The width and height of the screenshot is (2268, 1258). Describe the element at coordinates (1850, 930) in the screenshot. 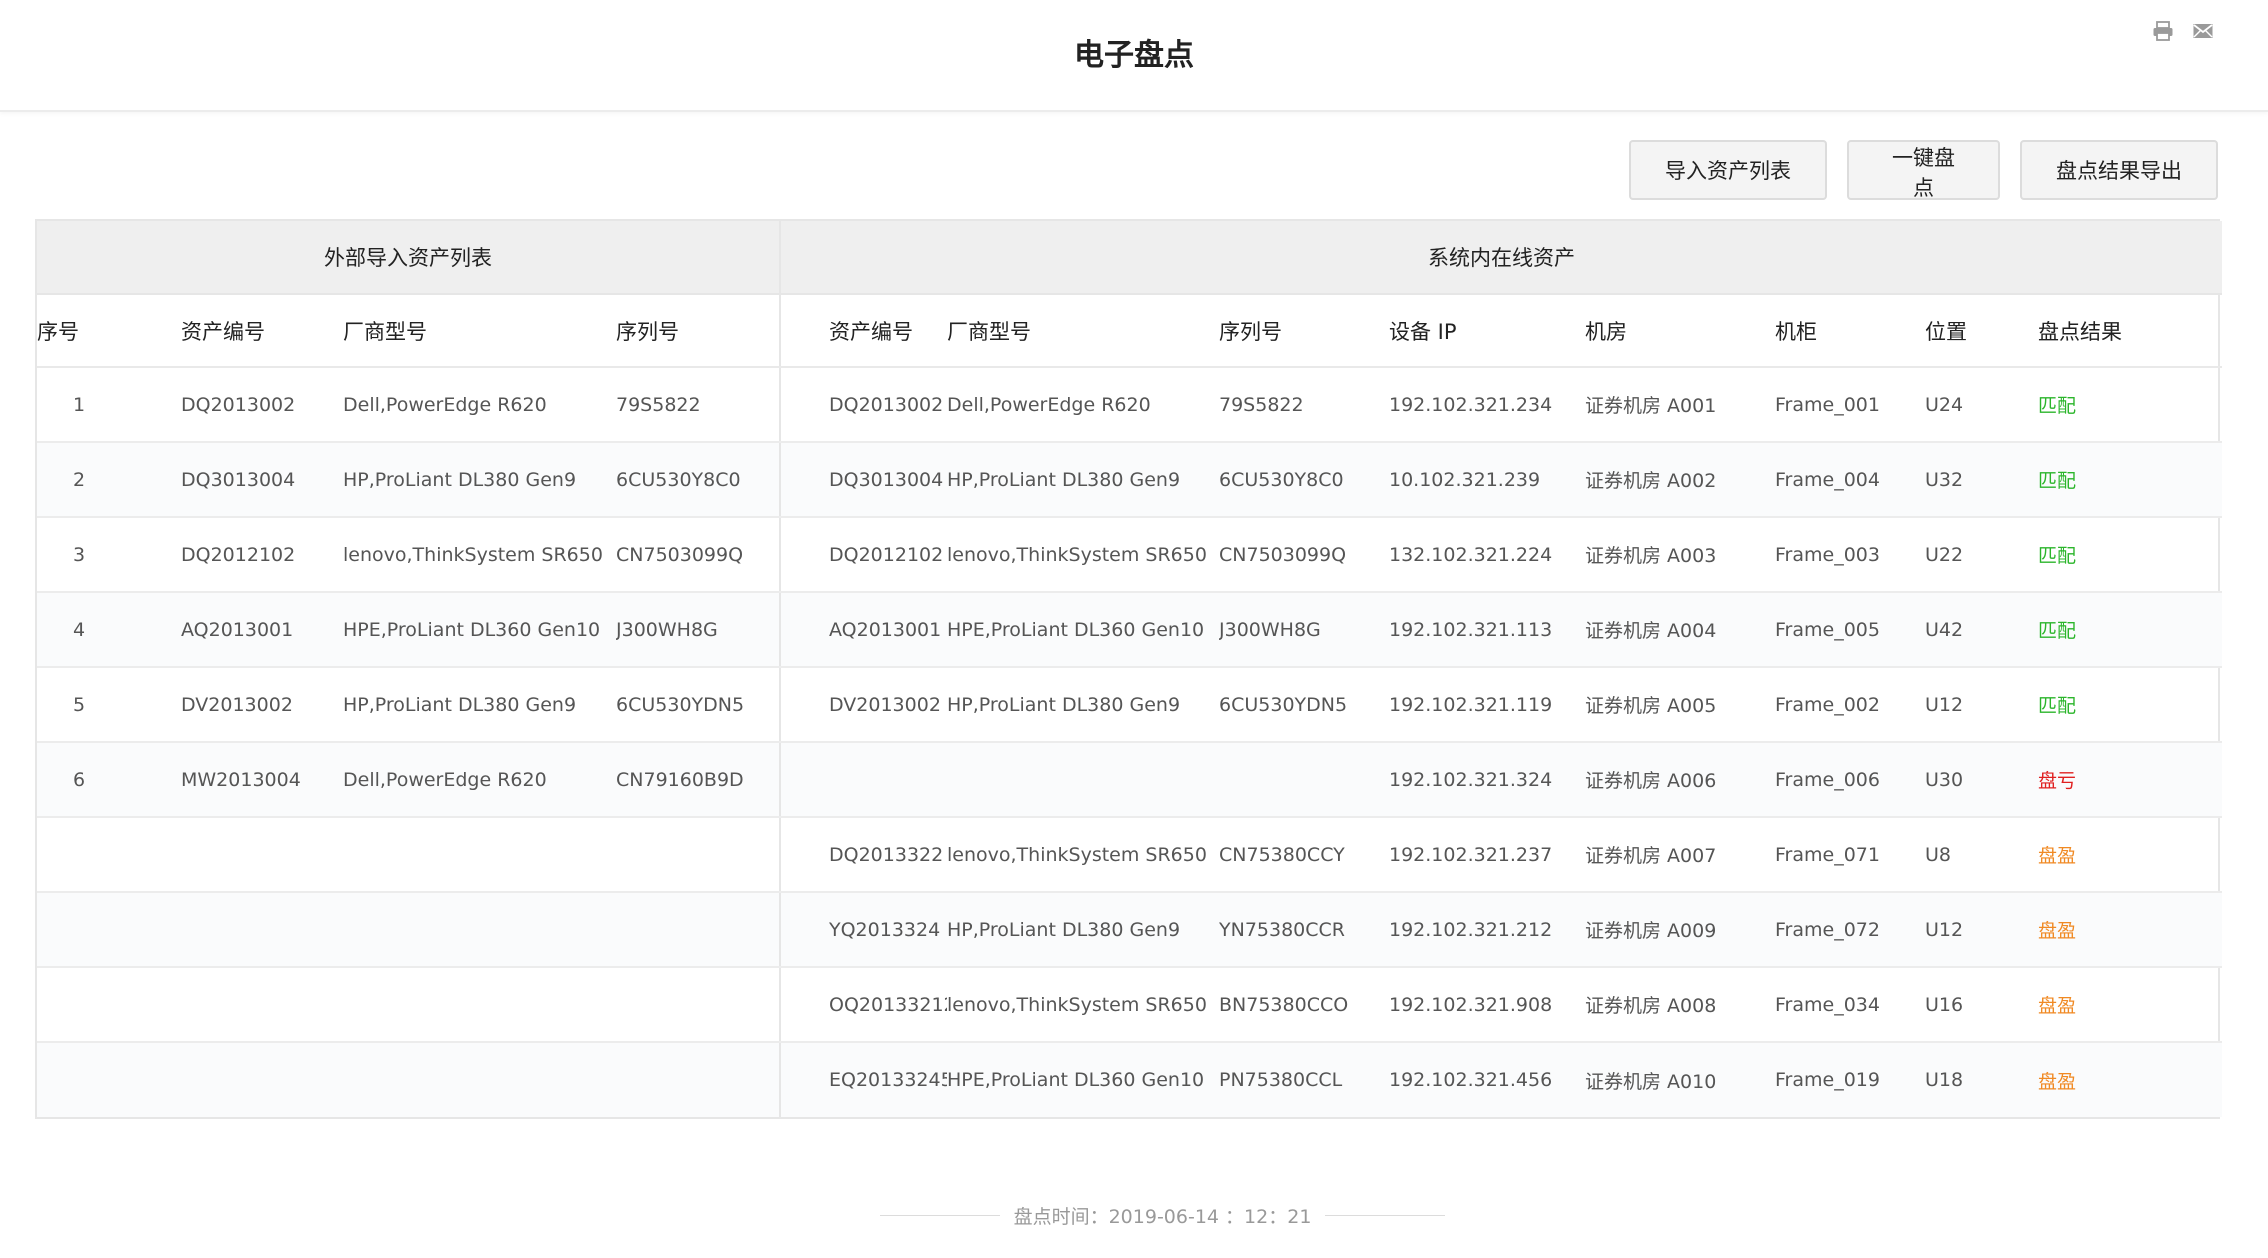

I see `table-cell: Frame_072` at that location.